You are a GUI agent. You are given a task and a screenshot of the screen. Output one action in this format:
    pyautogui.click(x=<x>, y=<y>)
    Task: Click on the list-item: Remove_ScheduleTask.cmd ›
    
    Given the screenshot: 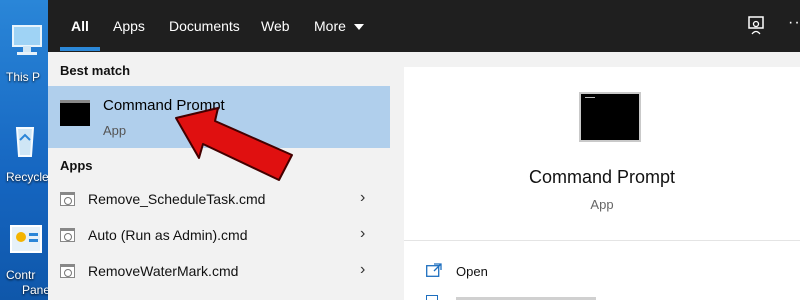 What is the action you would take?
    pyautogui.click(x=219, y=199)
    